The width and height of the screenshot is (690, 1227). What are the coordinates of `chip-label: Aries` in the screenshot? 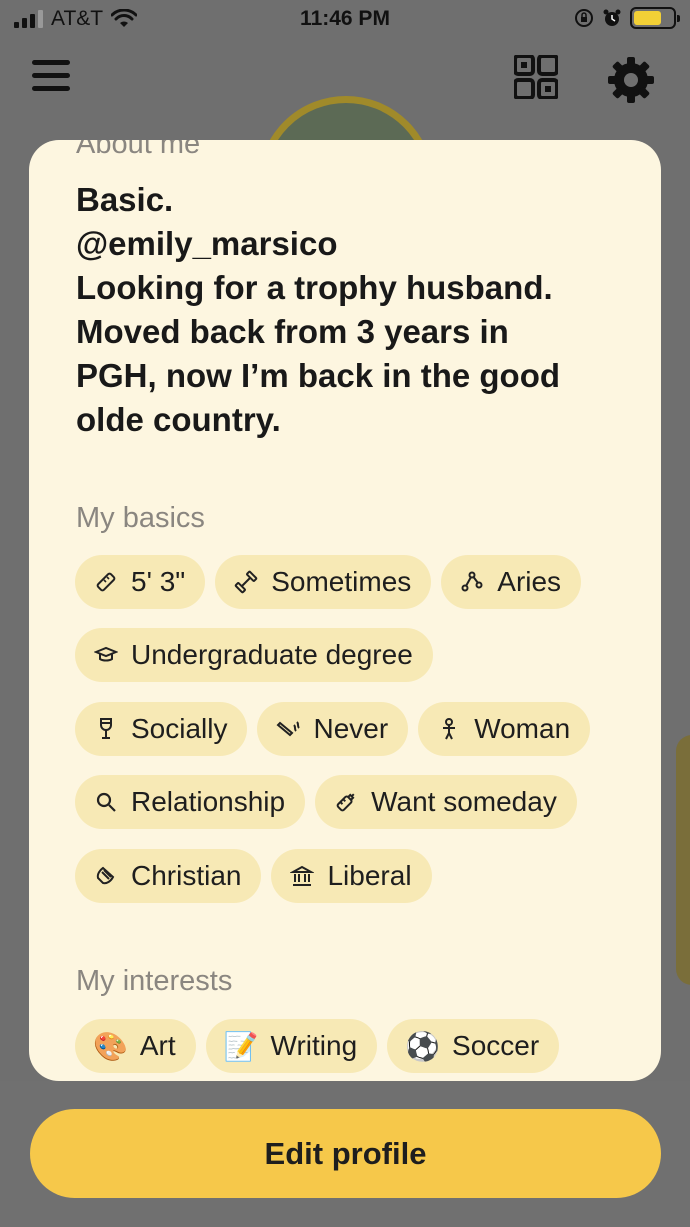 It's located at (529, 581).